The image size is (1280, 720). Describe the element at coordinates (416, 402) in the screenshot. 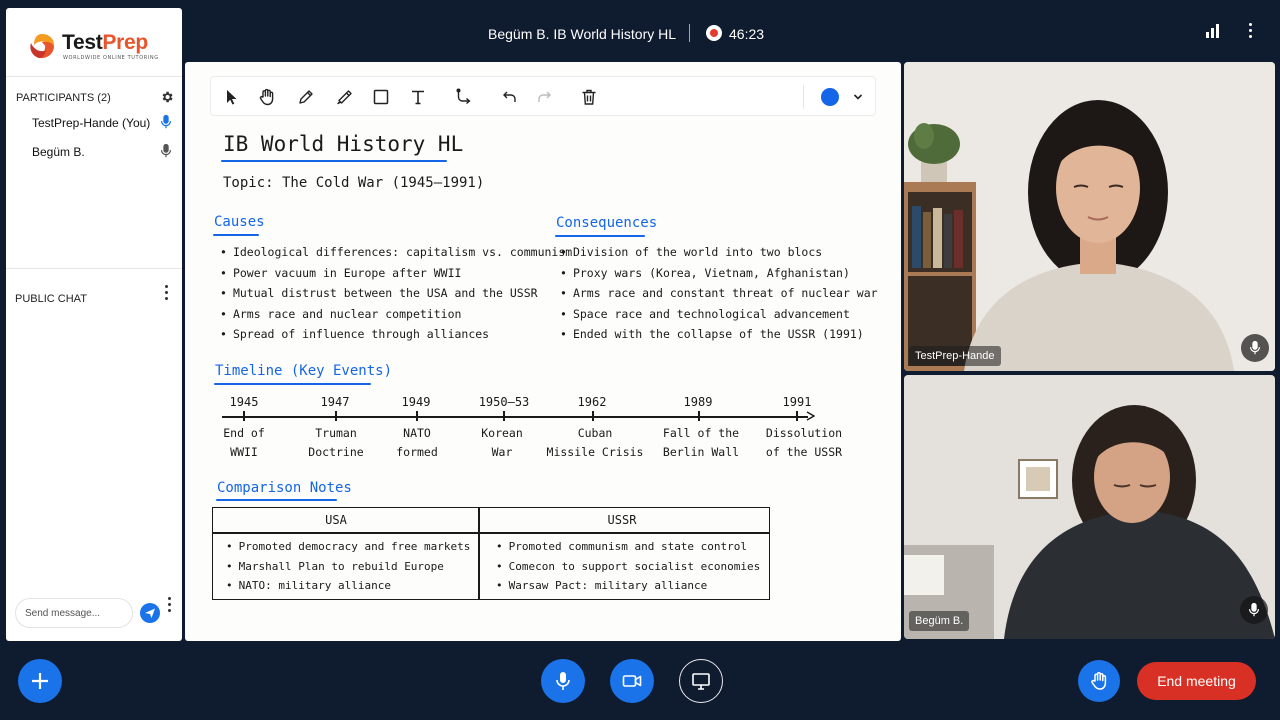

I see `timeline-year: 1949` at that location.